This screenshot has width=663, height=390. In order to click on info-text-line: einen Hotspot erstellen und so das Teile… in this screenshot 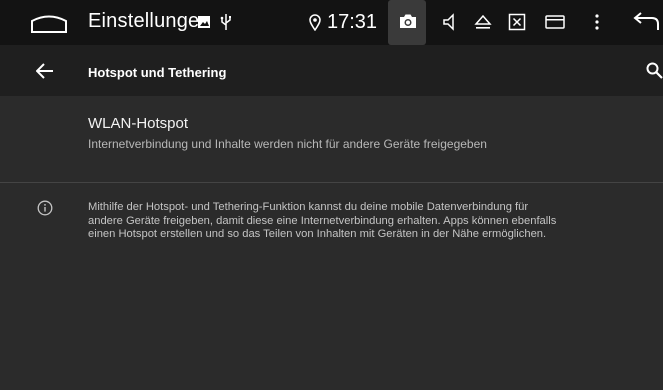, I will do `click(317, 234)`.